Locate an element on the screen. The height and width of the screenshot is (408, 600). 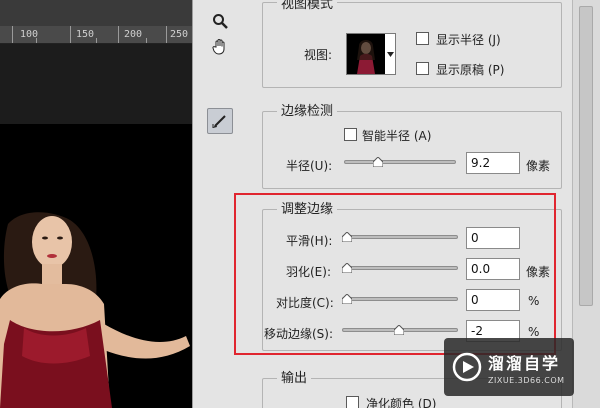
view-mode-group: 视图模式 is located at coordinates (412, 44).